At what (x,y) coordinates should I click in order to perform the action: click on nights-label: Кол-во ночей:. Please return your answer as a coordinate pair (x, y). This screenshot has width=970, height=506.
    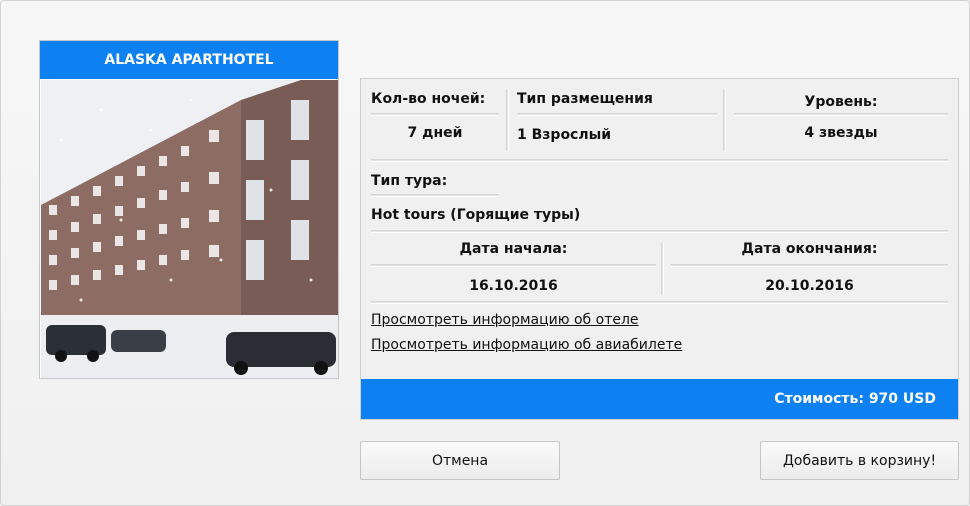
    Looking at the image, I should click on (428, 99).